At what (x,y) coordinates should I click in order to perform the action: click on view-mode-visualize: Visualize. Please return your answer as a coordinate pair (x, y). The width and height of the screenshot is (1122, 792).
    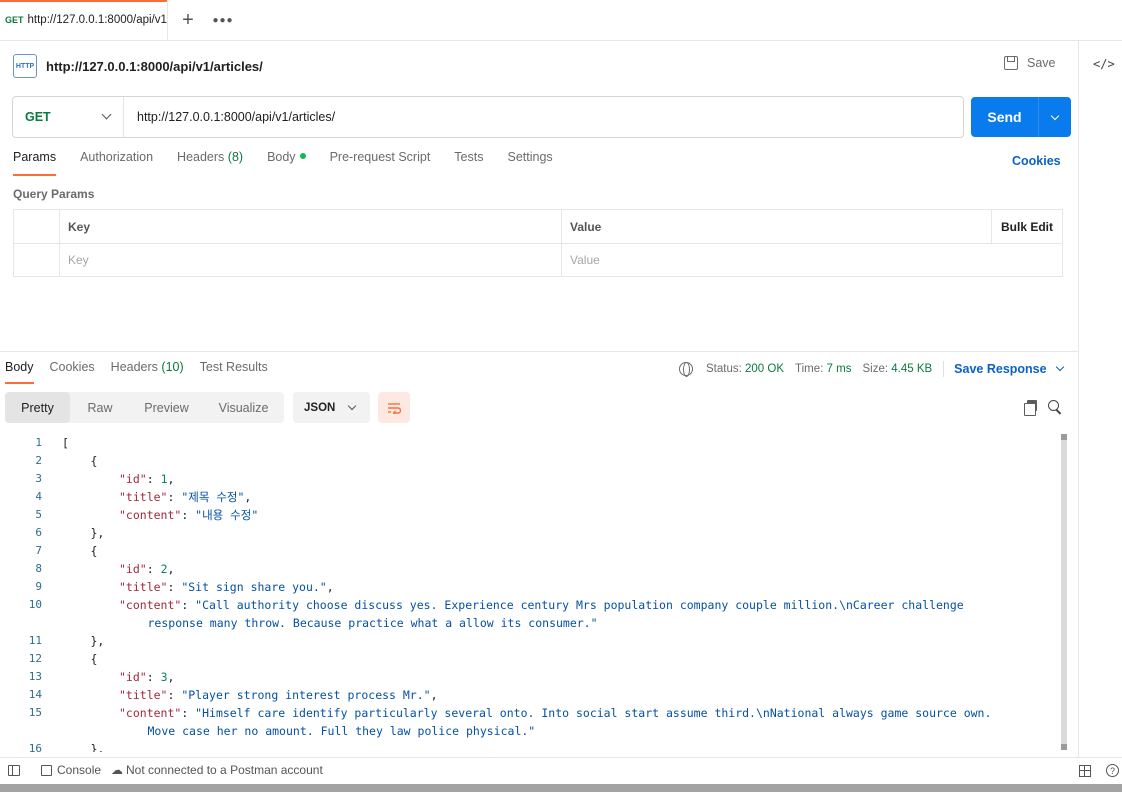
    Looking at the image, I should click on (243, 407).